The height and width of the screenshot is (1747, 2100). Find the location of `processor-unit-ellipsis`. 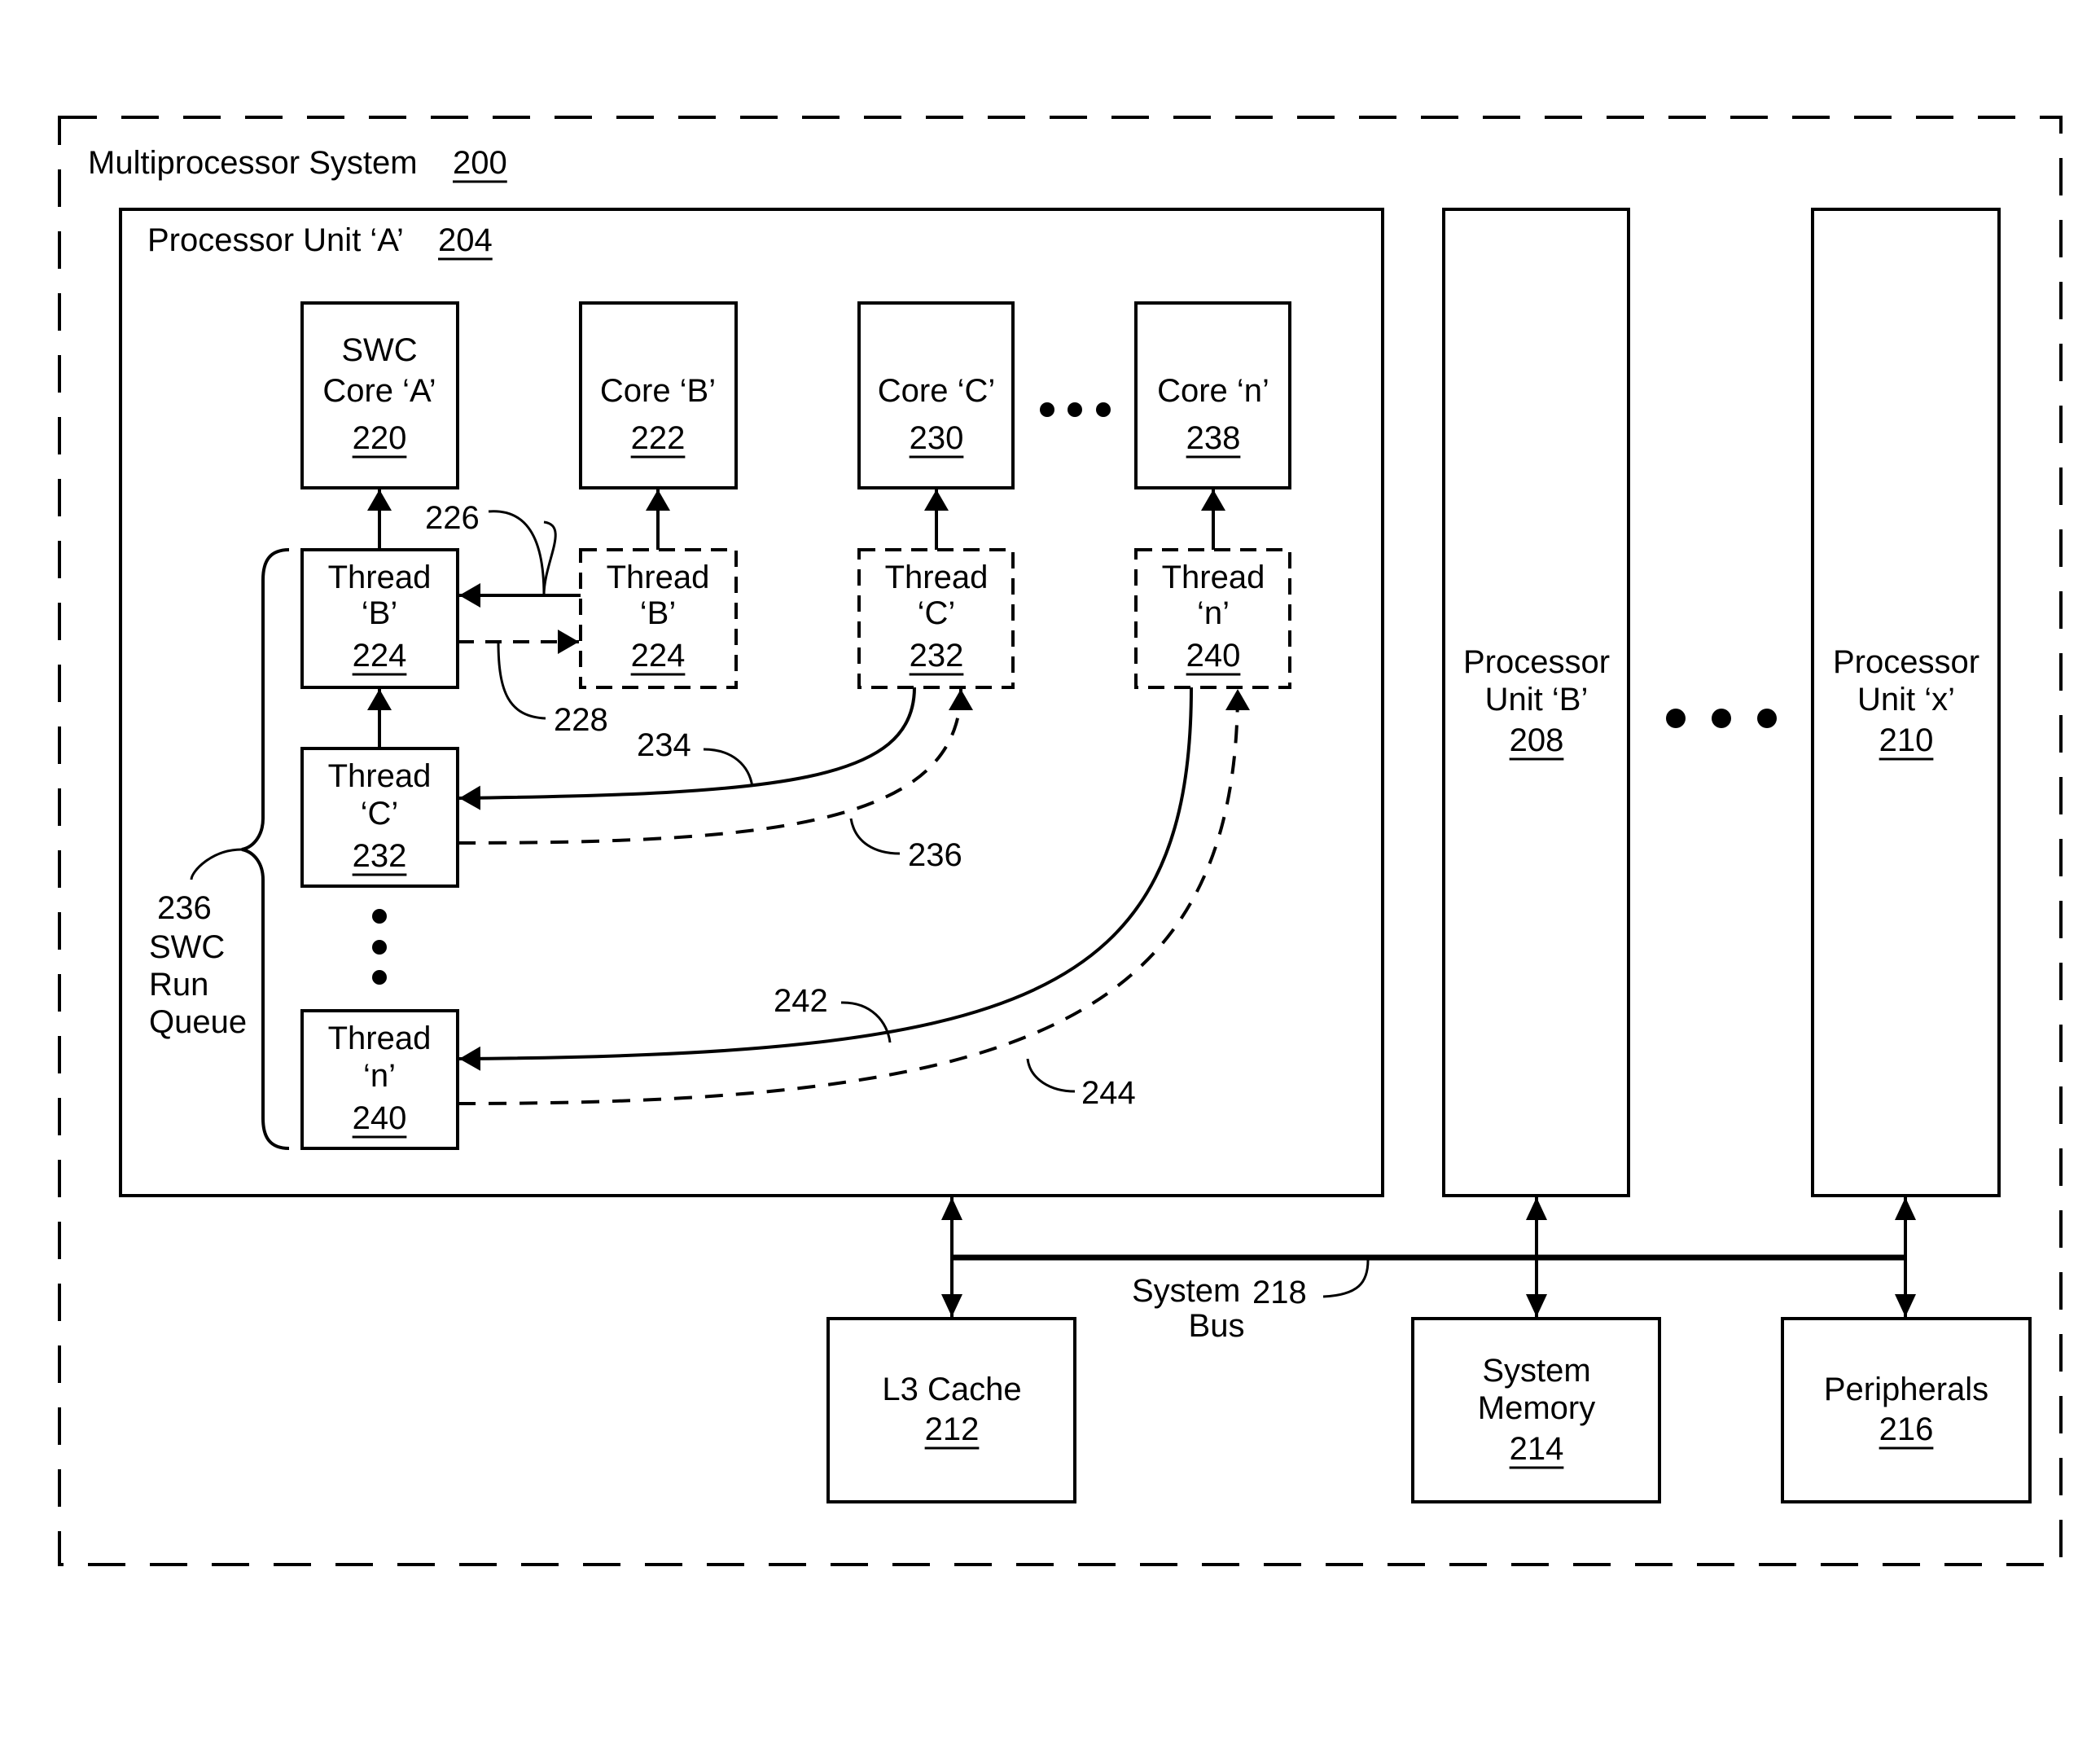

processor-unit-ellipsis is located at coordinates (1722, 718).